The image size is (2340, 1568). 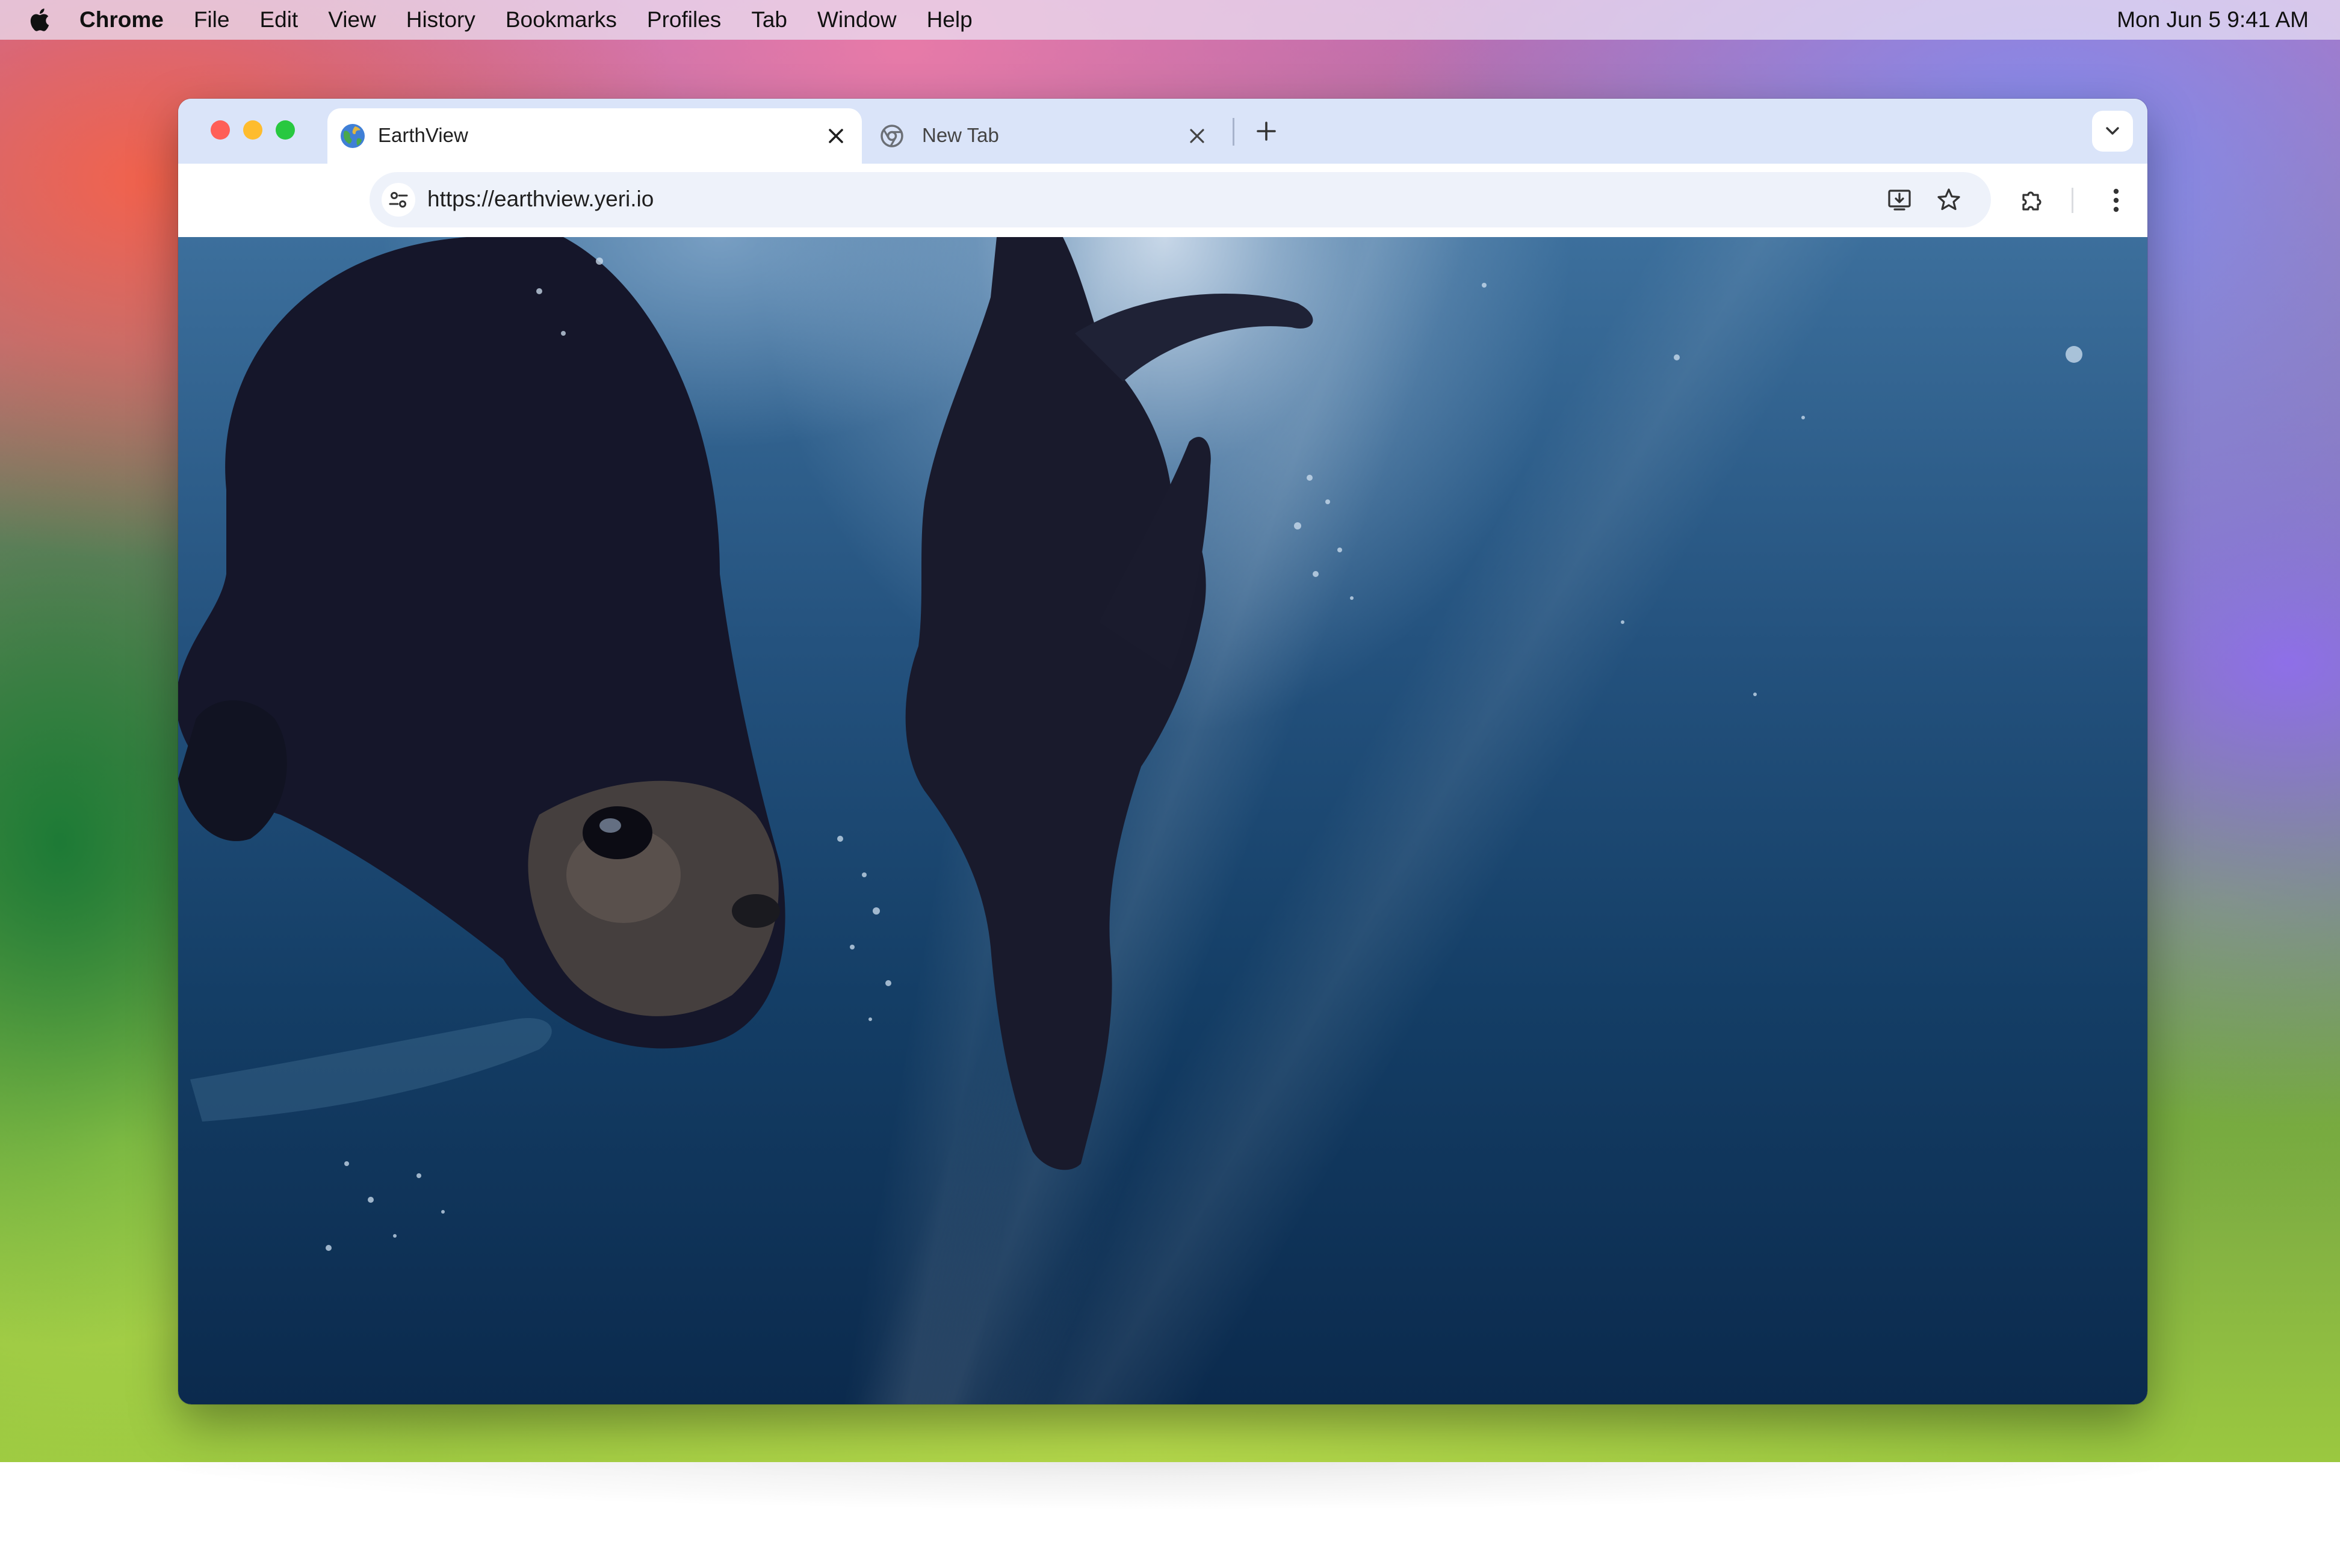 I want to click on menu-window: Window, so click(x=857, y=19).